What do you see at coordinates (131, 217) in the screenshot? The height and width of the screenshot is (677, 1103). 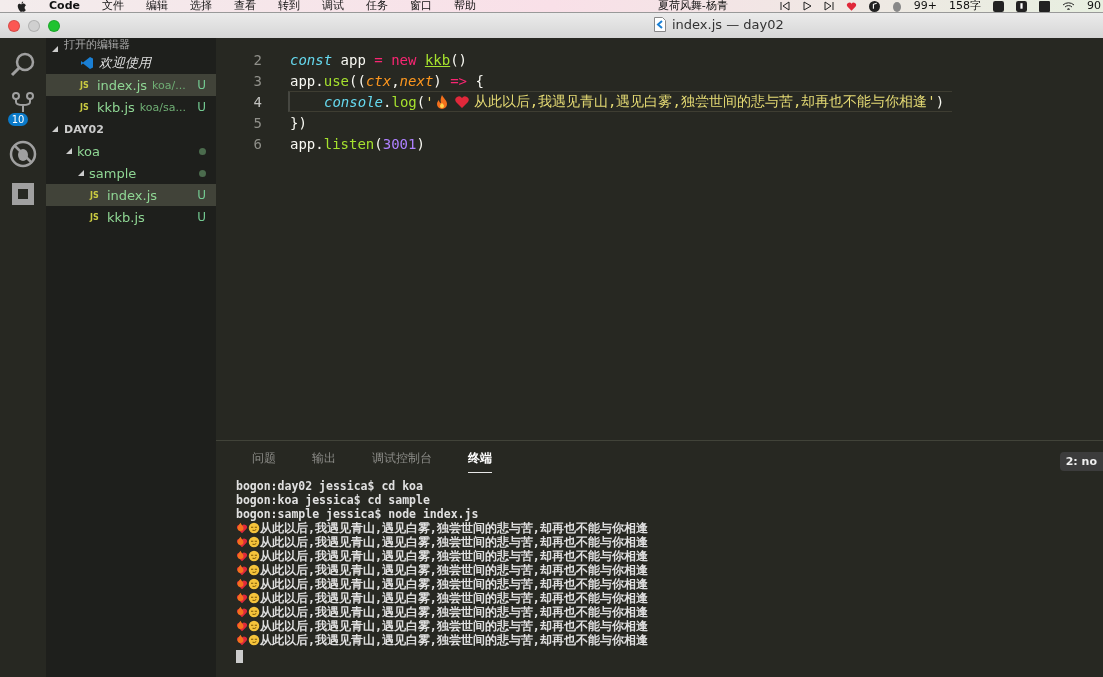 I see `file-item: JS kkb.js U` at bounding box center [131, 217].